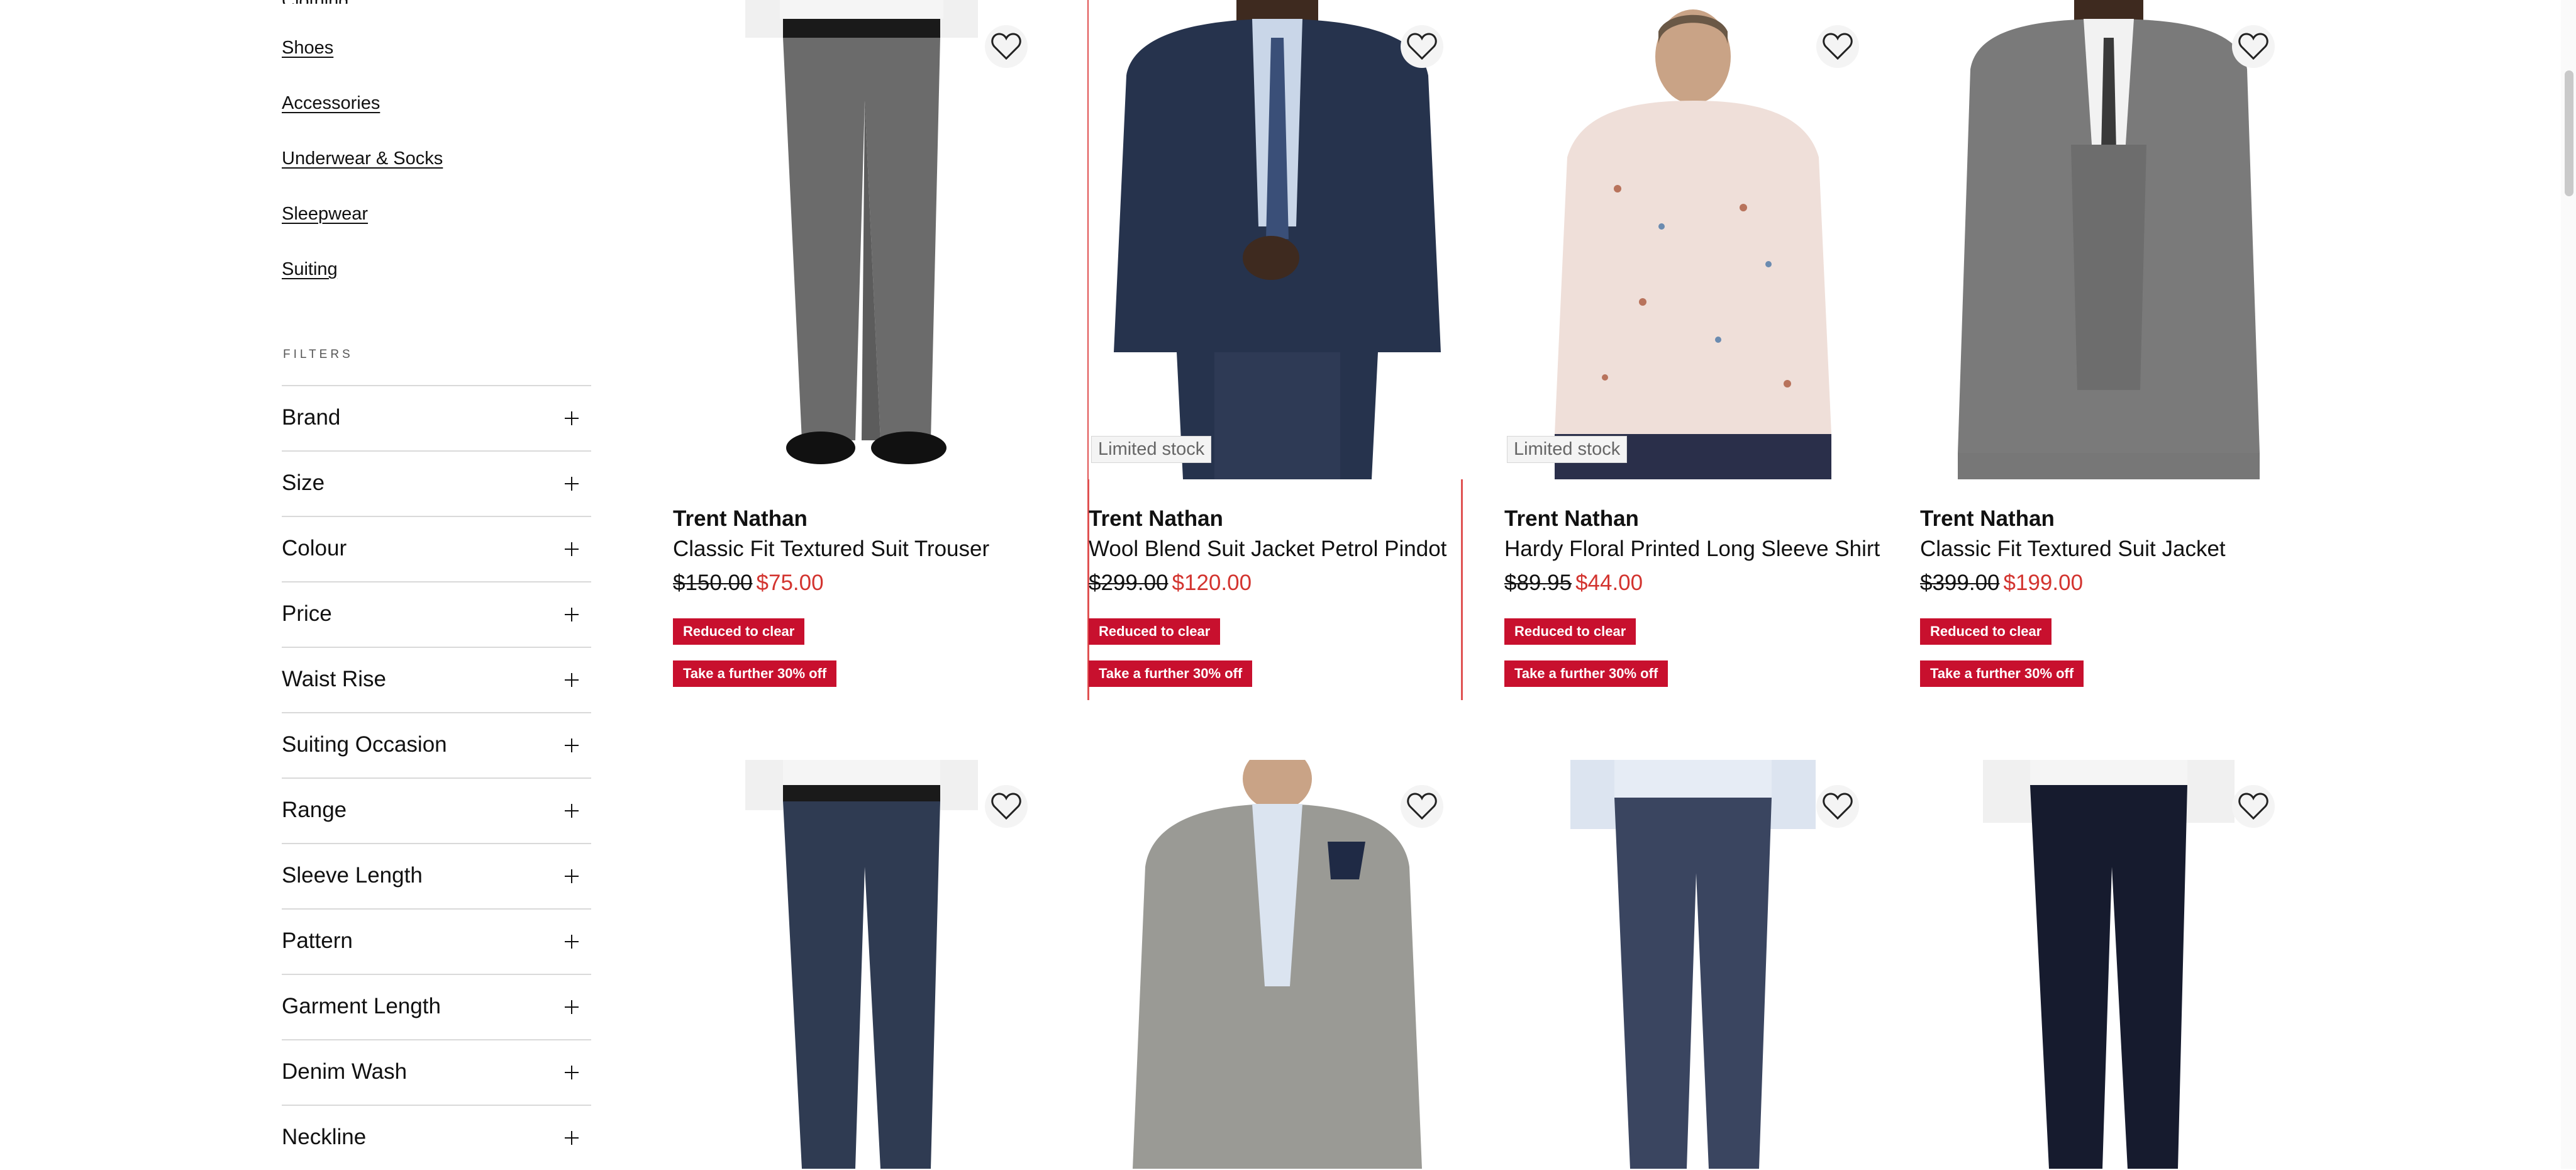 This screenshot has width=2576, height=1170. I want to click on filter-label: Sleeve Length, so click(352, 875).